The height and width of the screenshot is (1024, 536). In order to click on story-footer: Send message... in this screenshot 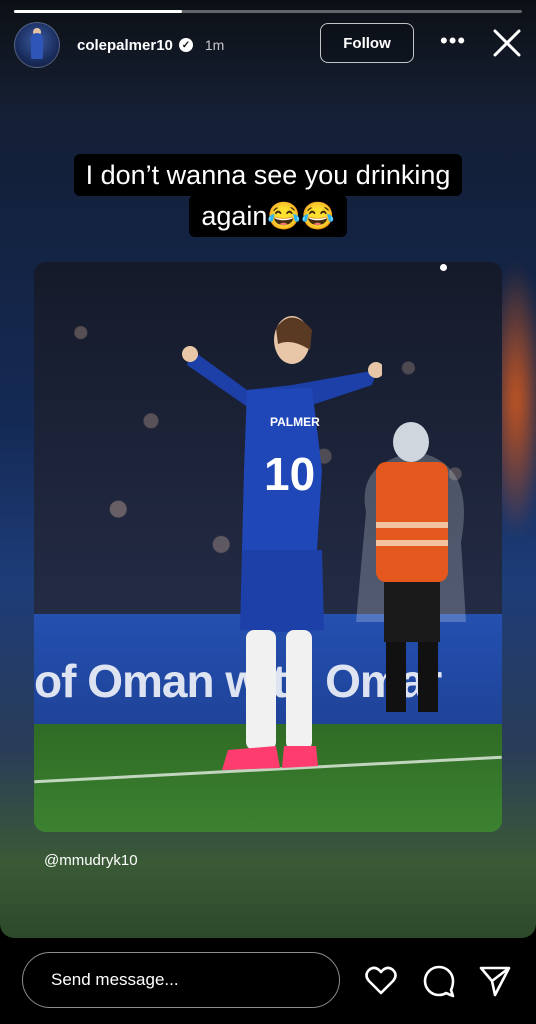, I will do `click(268, 981)`.